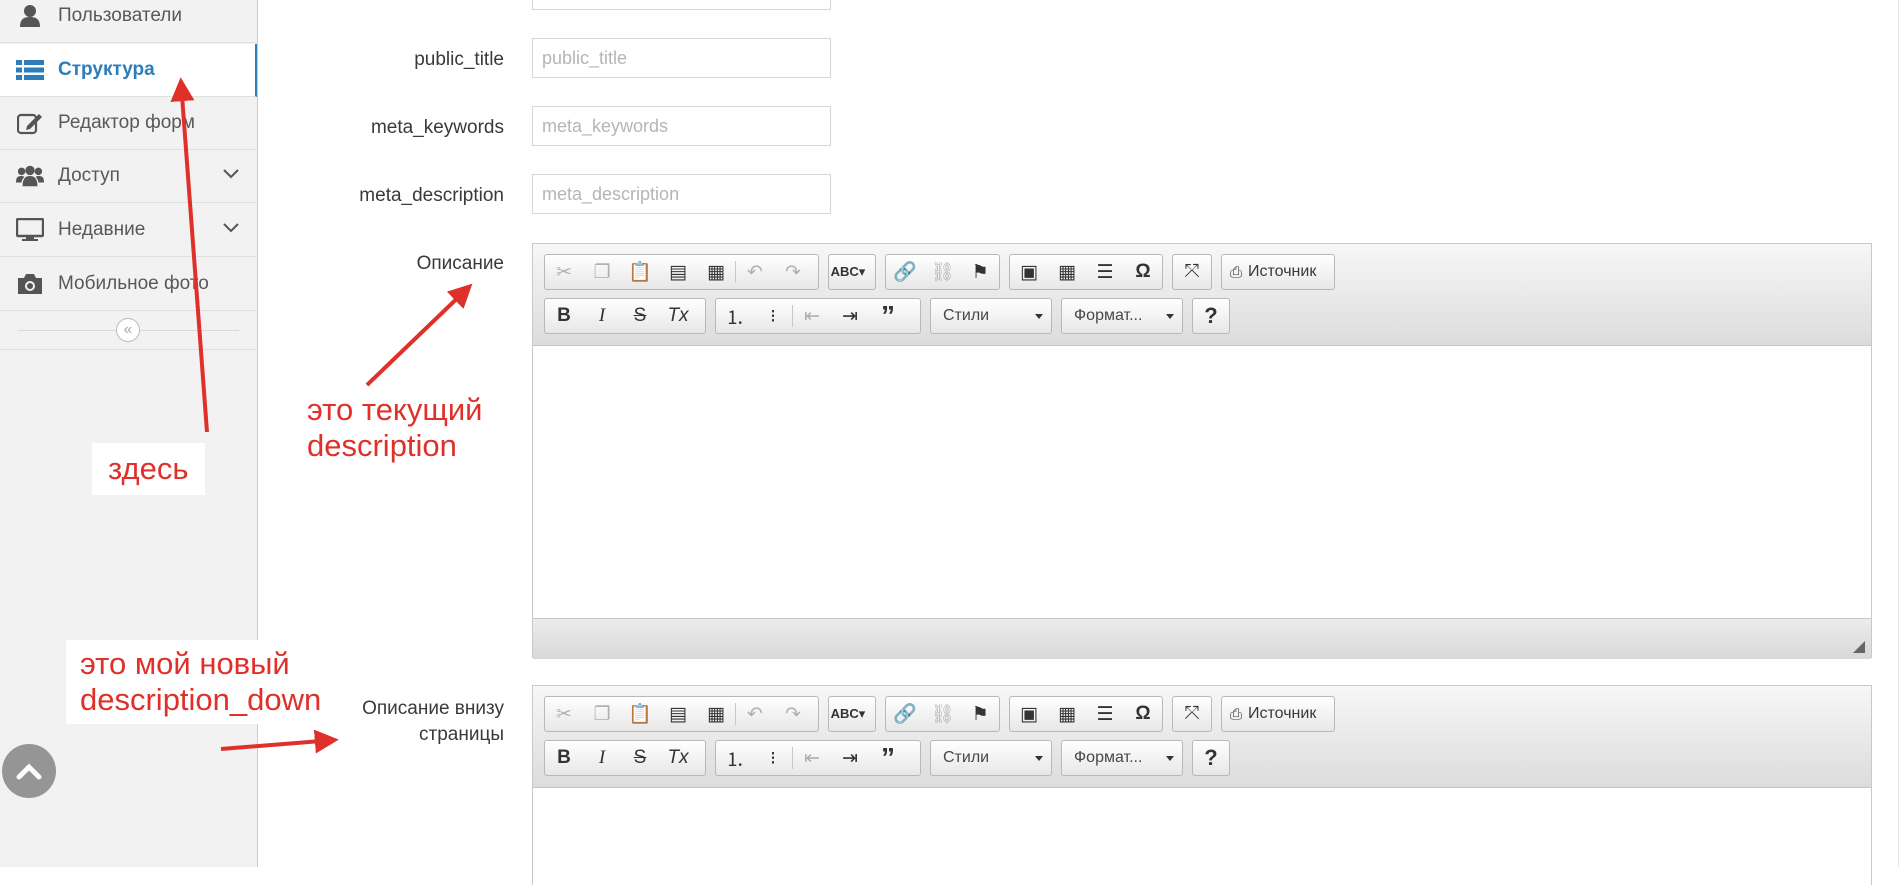  I want to click on source-label: Источник, so click(1282, 271).